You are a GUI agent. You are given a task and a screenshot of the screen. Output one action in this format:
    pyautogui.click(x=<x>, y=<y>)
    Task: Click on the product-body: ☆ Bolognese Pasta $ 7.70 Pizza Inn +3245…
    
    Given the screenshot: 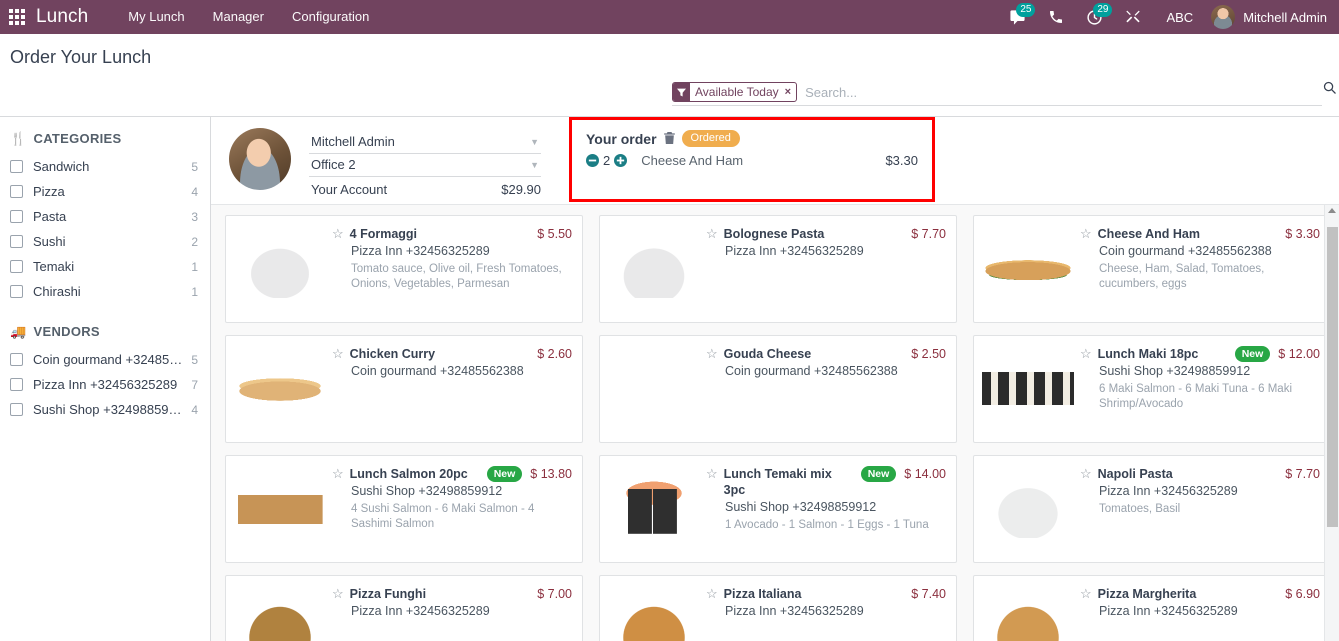 What is the action you would take?
    pyautogui.click(x=826, y=270)
    